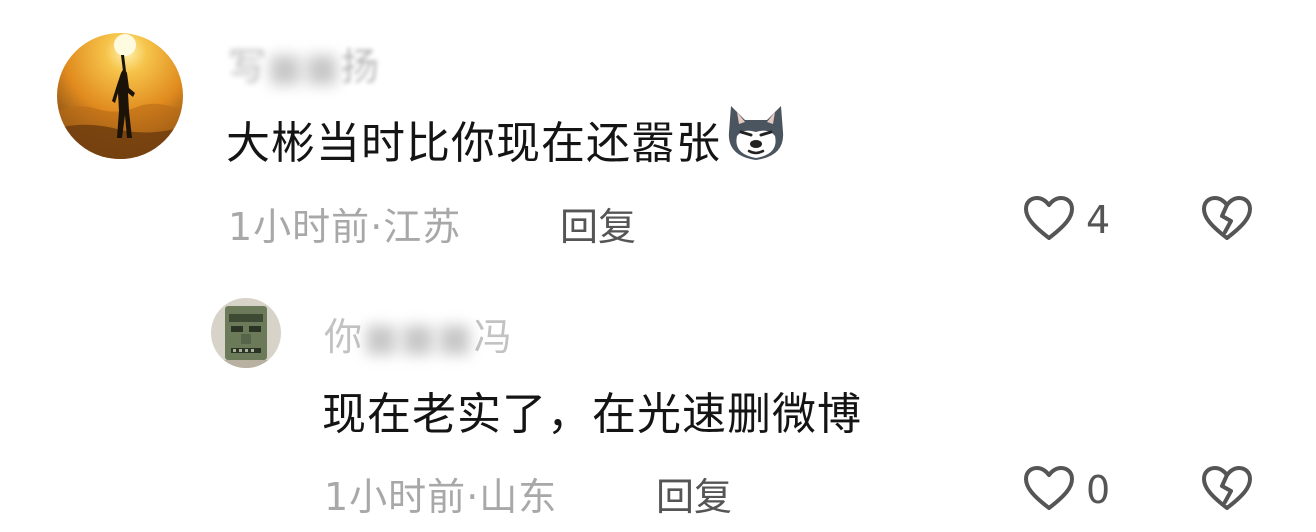 This screenshot has width=1316, height=532. I want to click on username-start: 你, so click(344, 337).